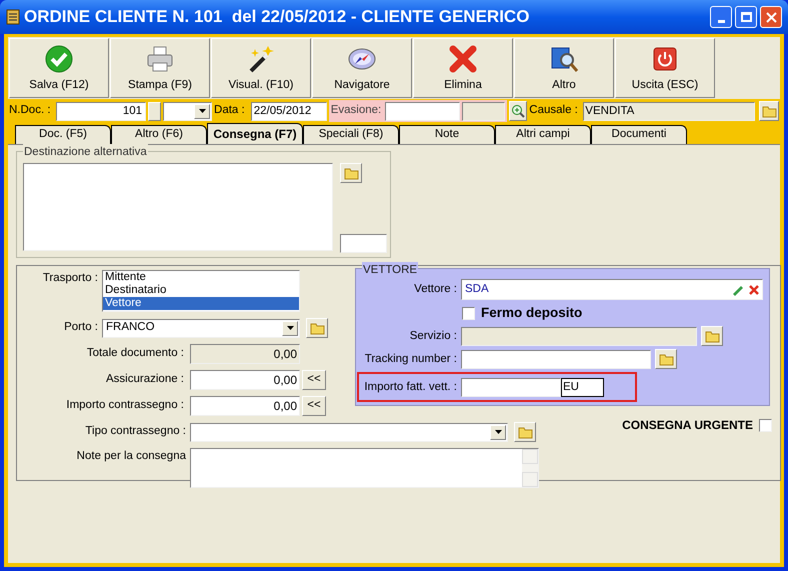 Image resolution: width=788 pixels, height=571 pixels. I want to click on toolbar-button: Navigatore, so click(362, 68).